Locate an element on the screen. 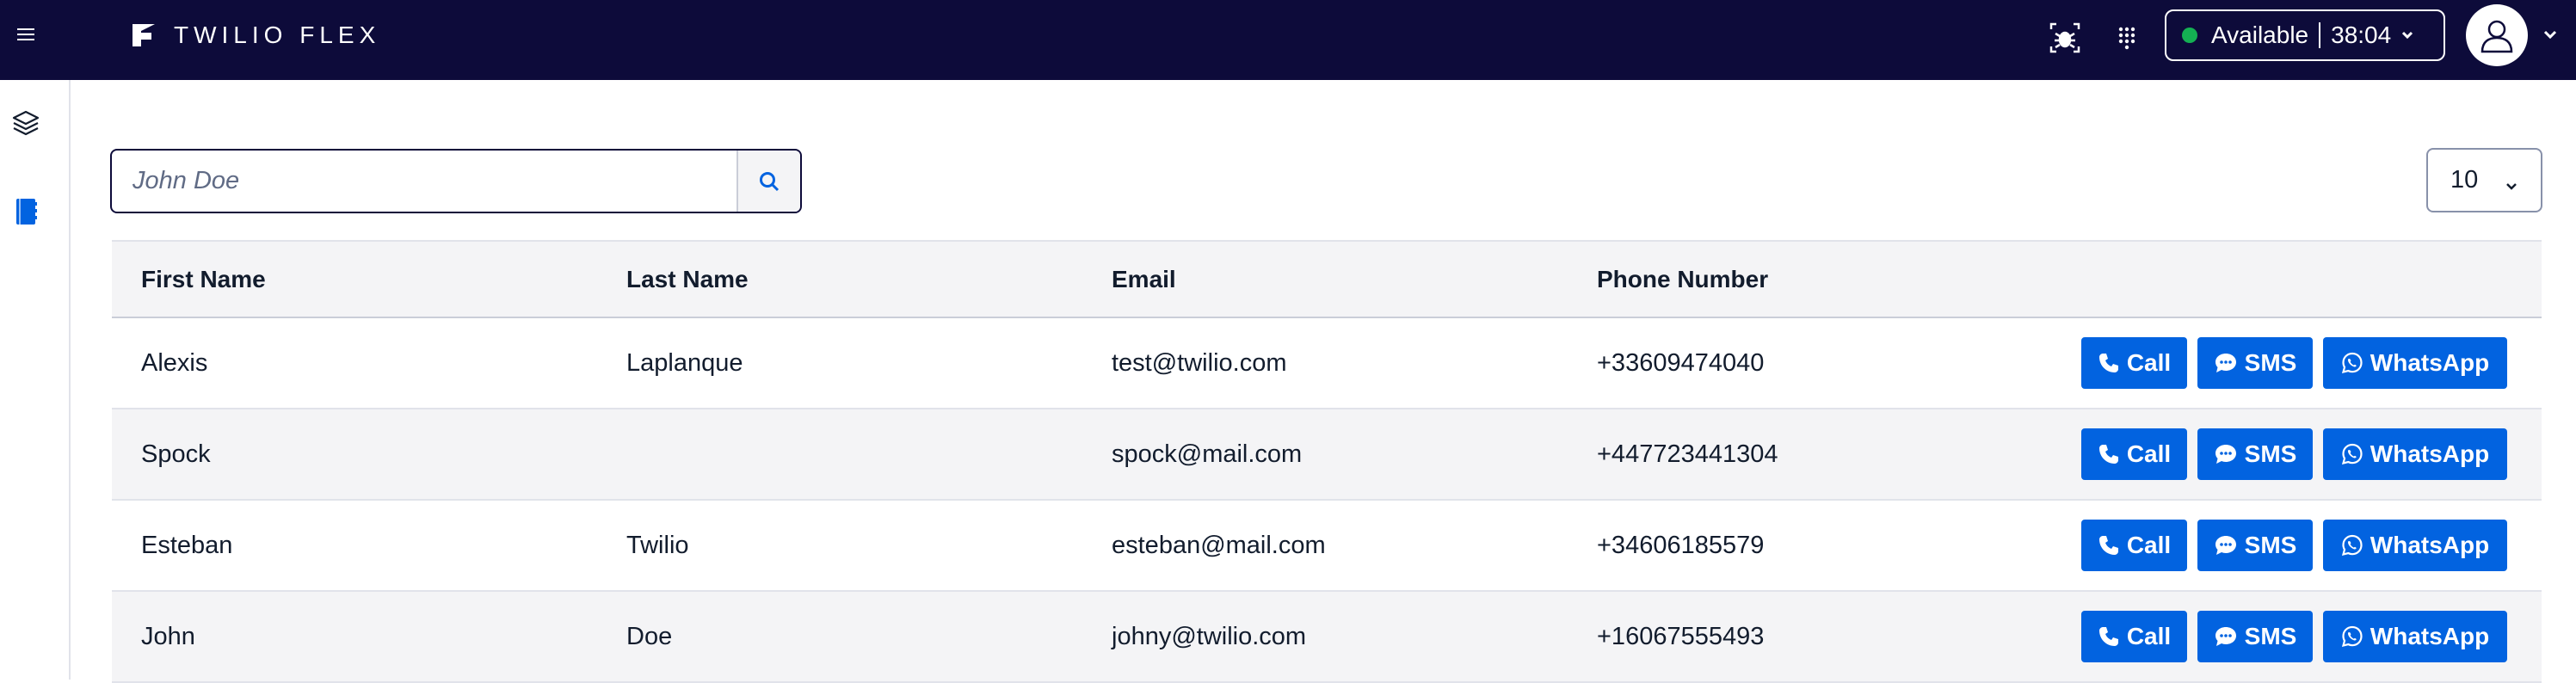  menu-icon is located at coordinates (25, 34).